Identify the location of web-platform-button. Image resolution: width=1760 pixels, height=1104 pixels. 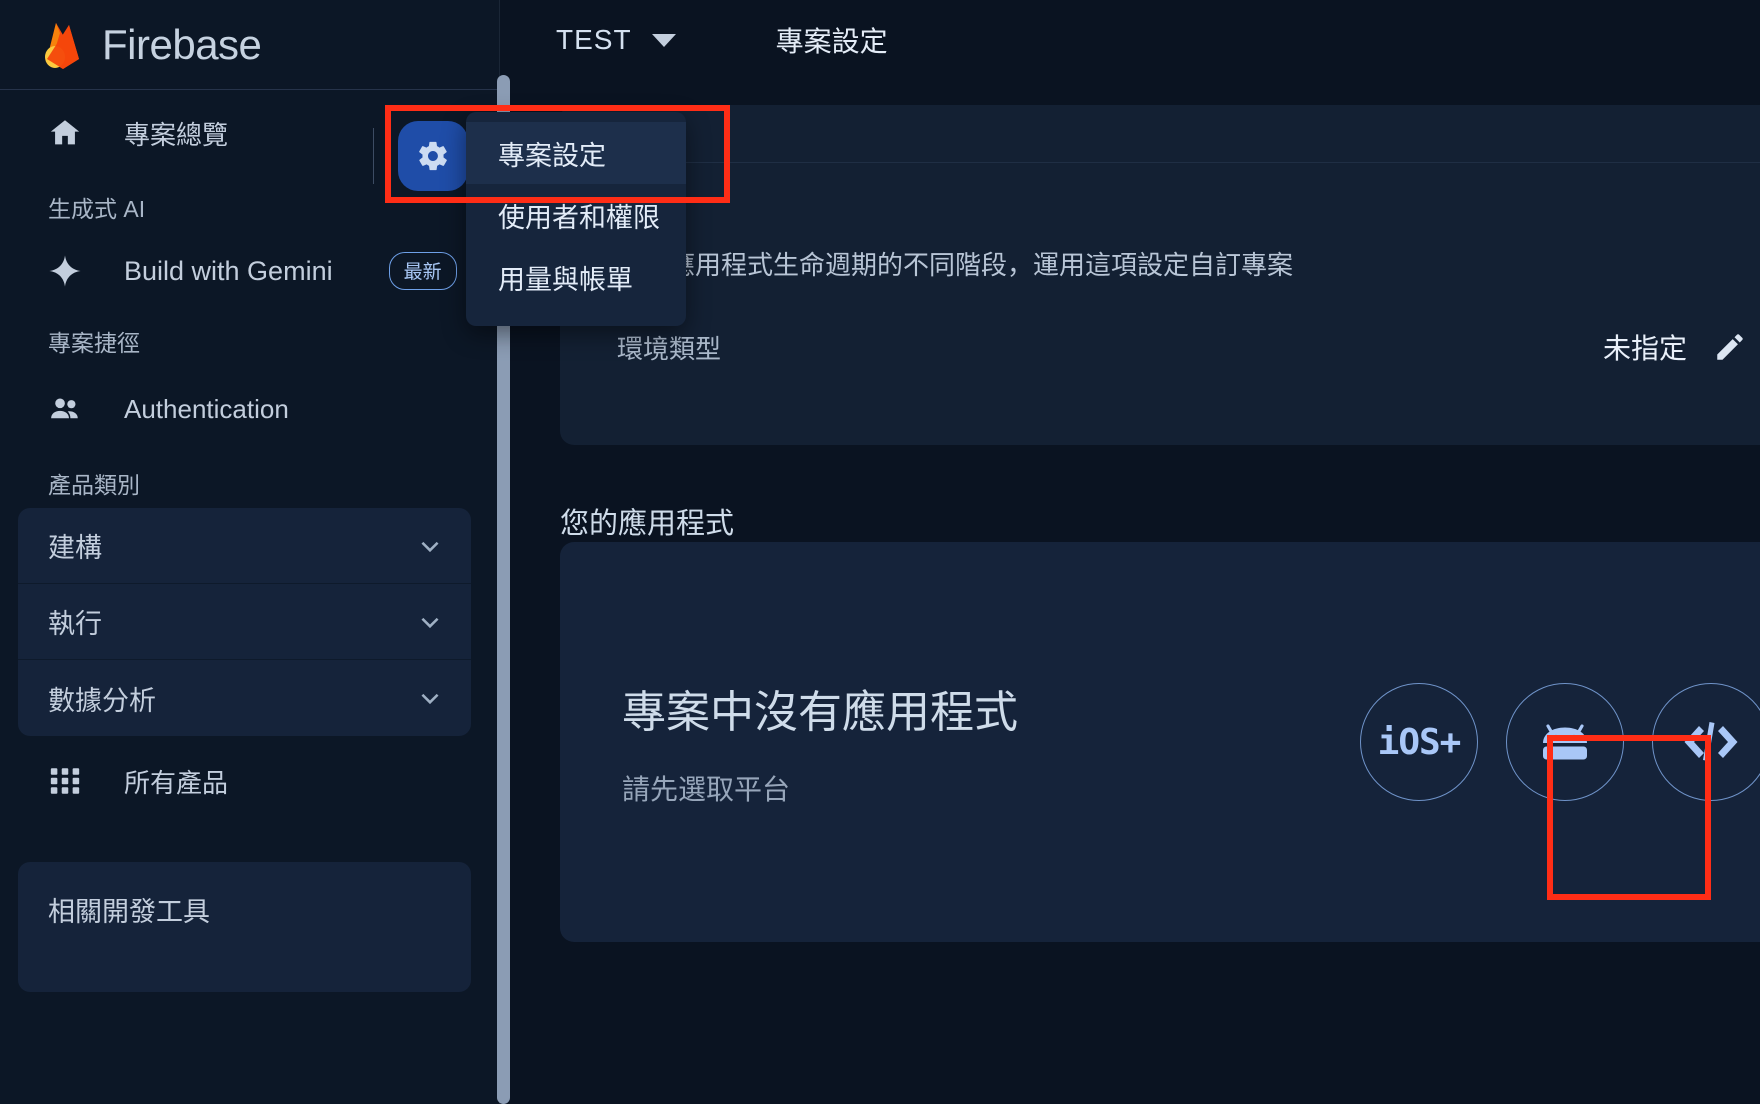
(1706, 742).